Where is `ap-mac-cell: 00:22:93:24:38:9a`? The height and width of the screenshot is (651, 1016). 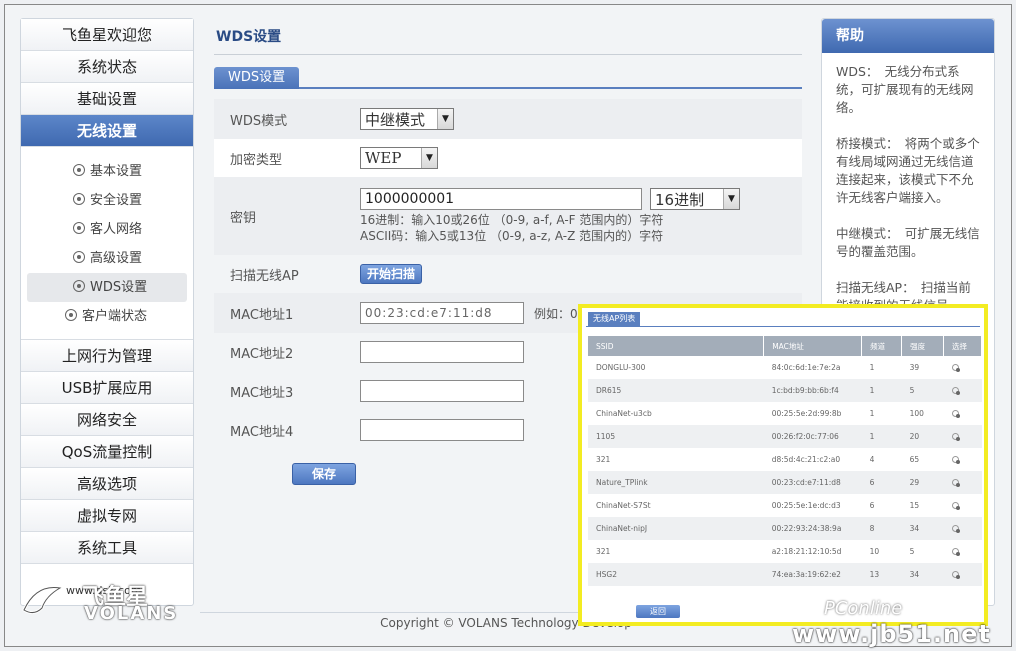
ap-mac-cell: 00:22:93:24:38:9a is located at coordinates (812, 528).